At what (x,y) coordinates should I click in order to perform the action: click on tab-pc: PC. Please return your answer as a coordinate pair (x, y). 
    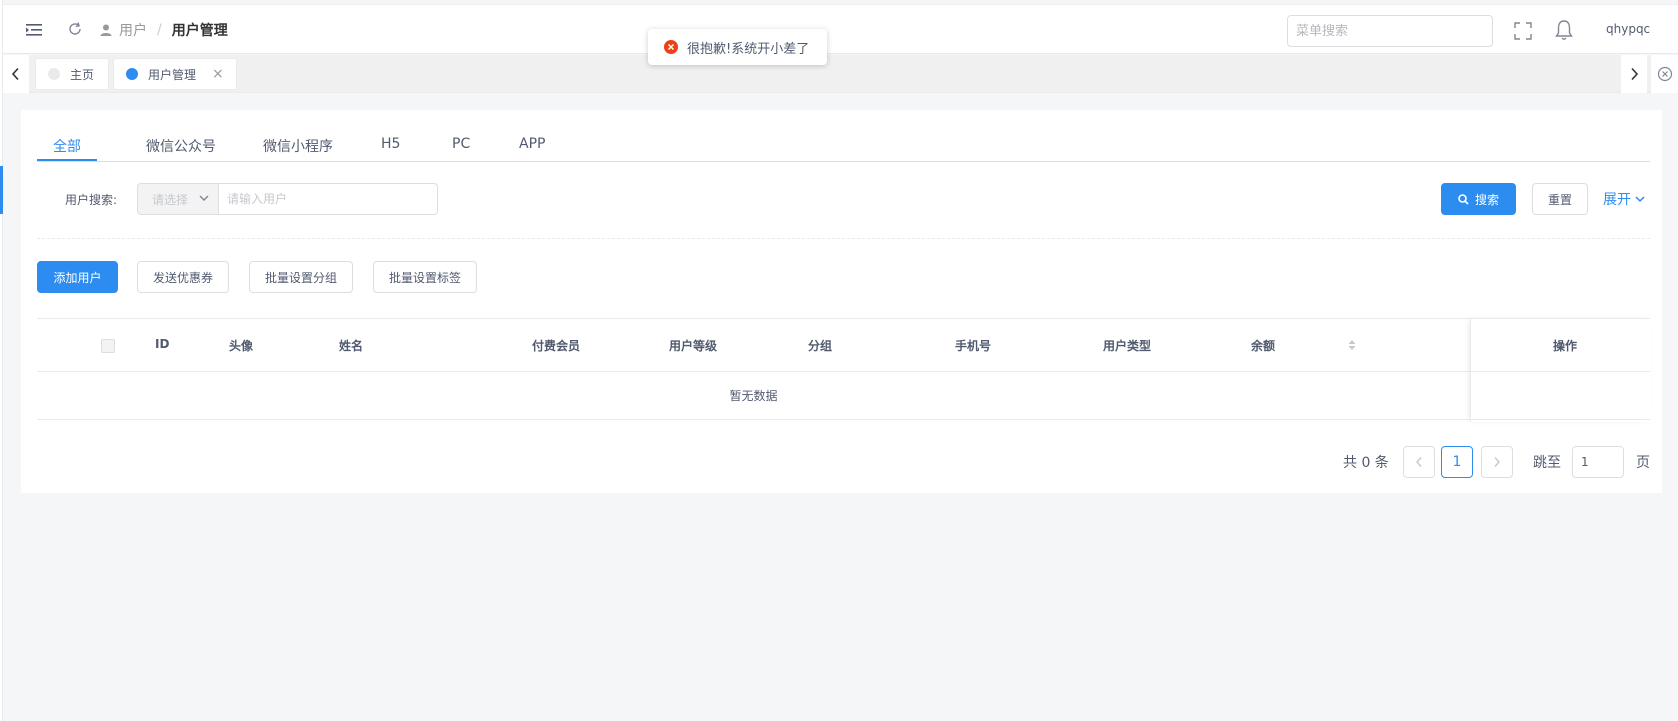
    Looking at the image, I should click on (461, 144).